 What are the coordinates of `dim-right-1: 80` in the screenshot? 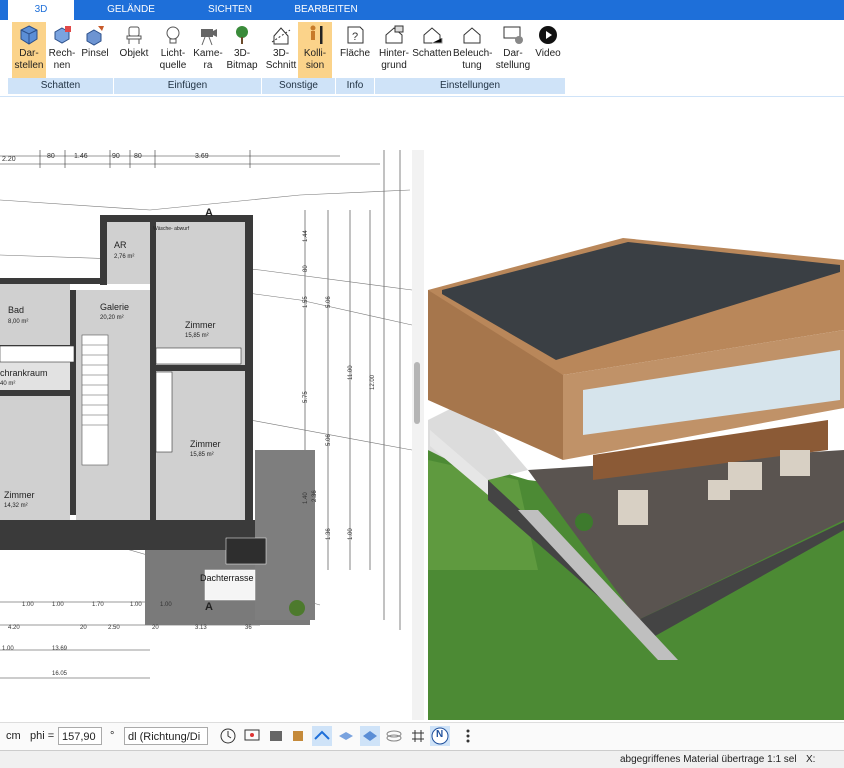 It's located at (306, 268).